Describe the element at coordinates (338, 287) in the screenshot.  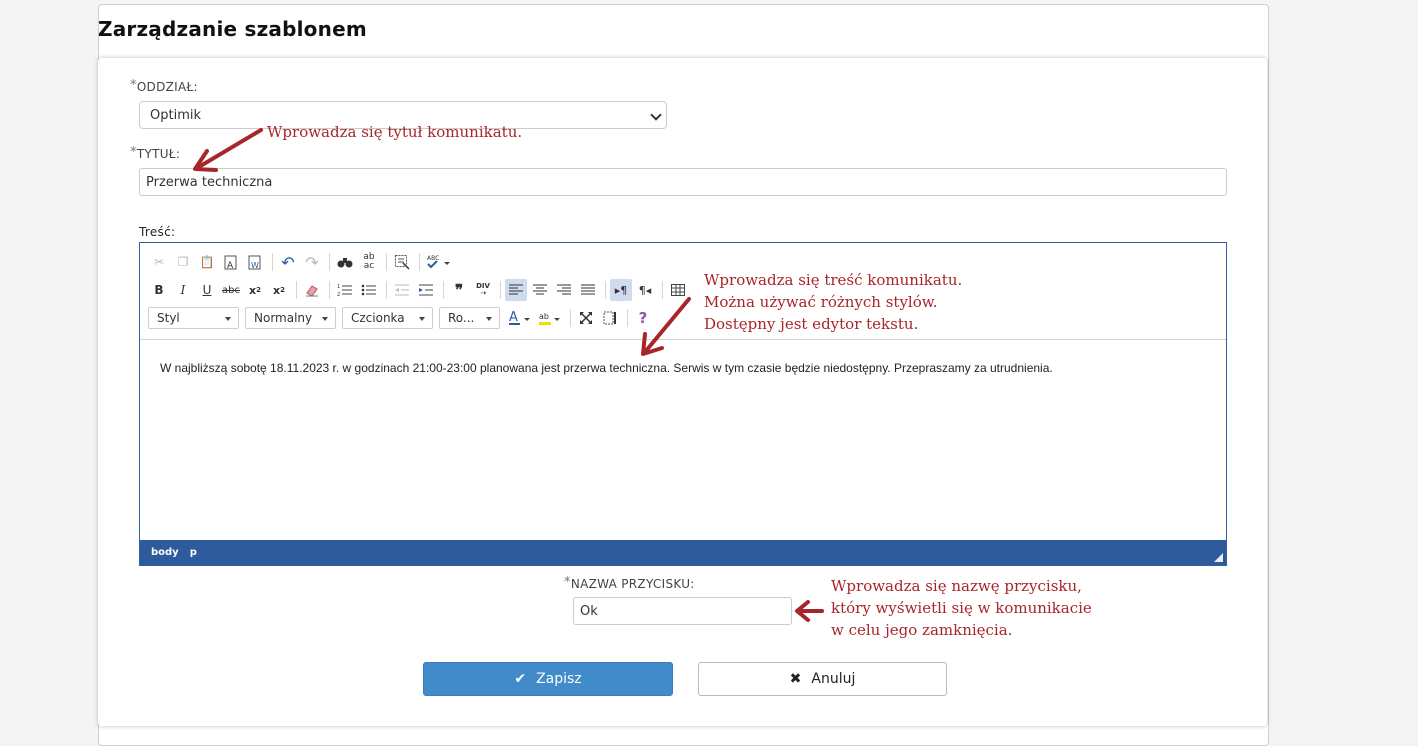
I see `svg-text: 1` at that location.